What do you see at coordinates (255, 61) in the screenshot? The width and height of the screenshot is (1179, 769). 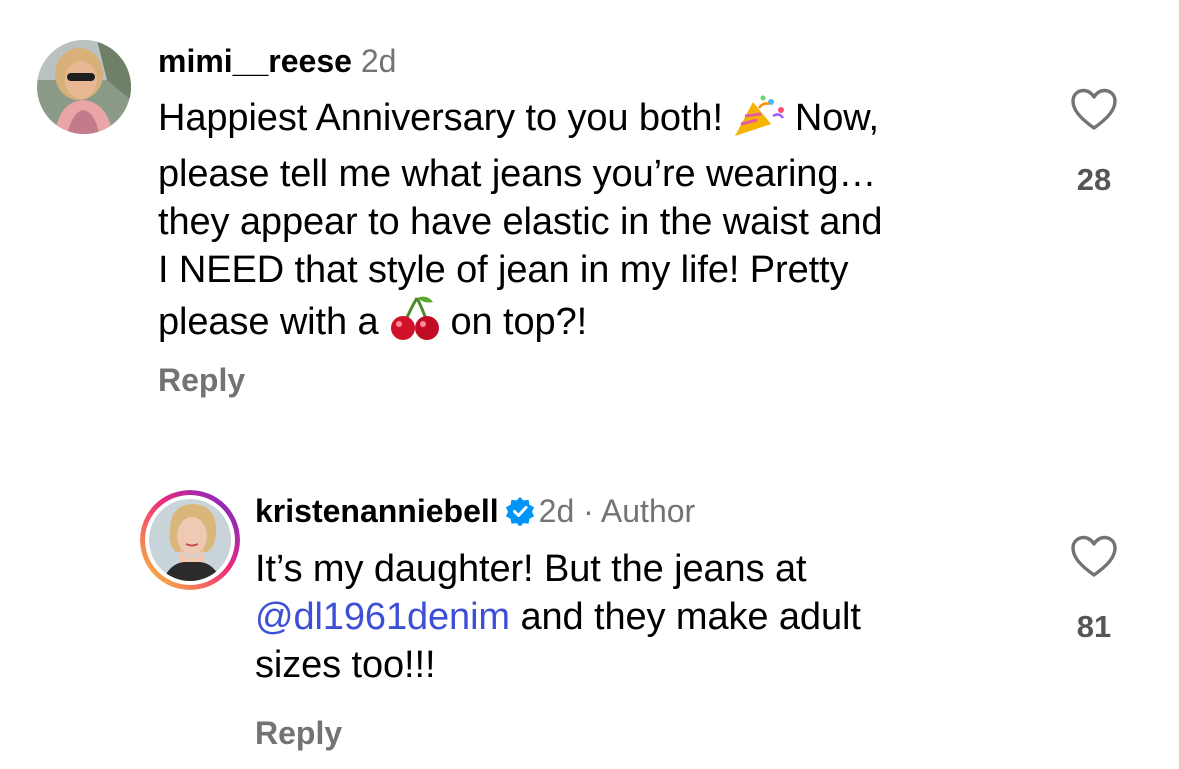 I see `username: mimi__reese` at bounding box center [255, 61].